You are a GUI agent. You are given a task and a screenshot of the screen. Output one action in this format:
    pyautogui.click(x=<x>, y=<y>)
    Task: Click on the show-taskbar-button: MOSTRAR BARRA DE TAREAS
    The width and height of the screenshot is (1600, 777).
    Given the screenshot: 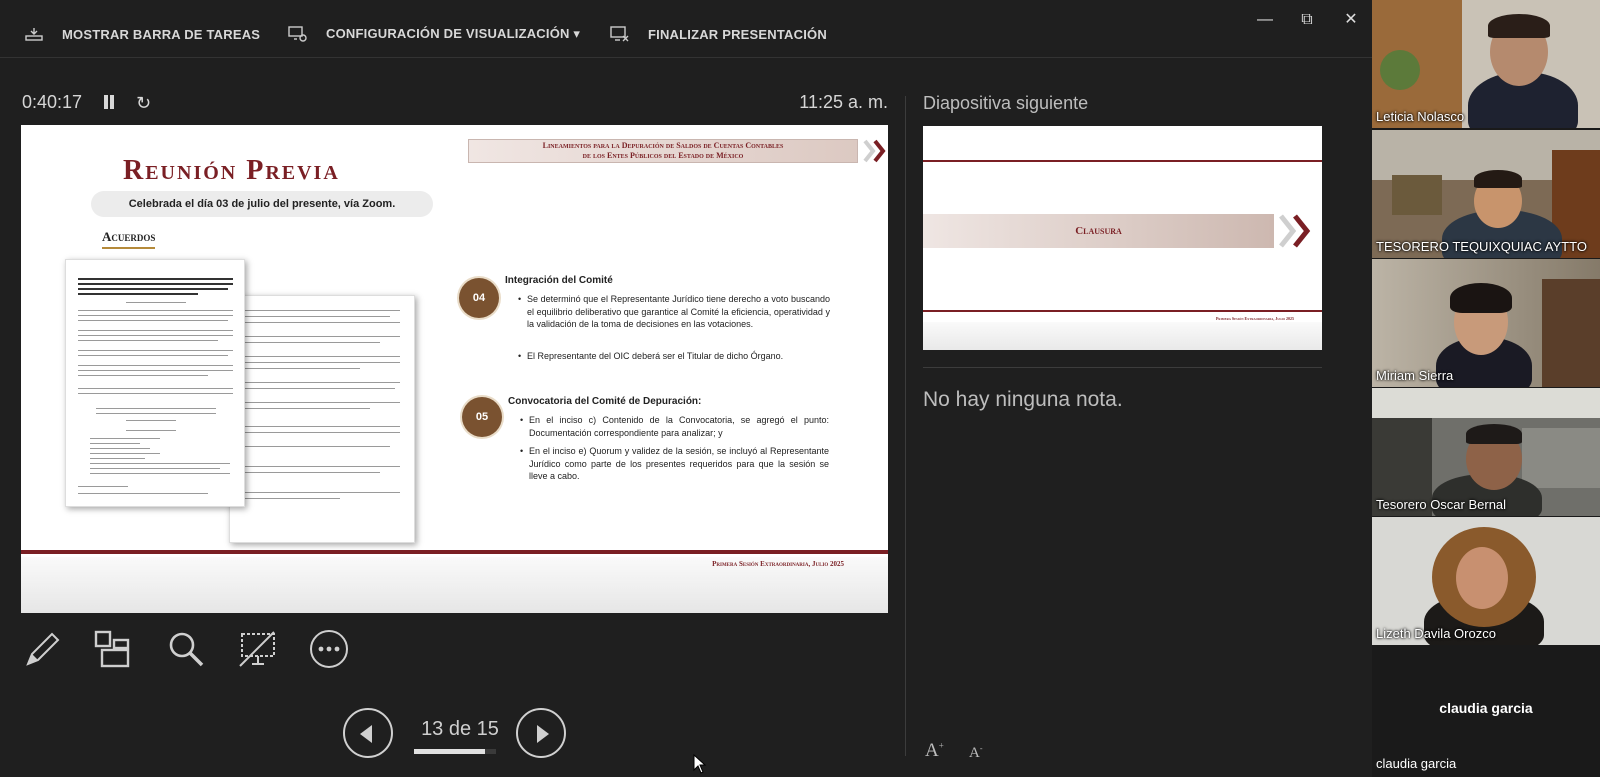 What is the action you would take?
    pyautogui.click(x=142, y=34)
    